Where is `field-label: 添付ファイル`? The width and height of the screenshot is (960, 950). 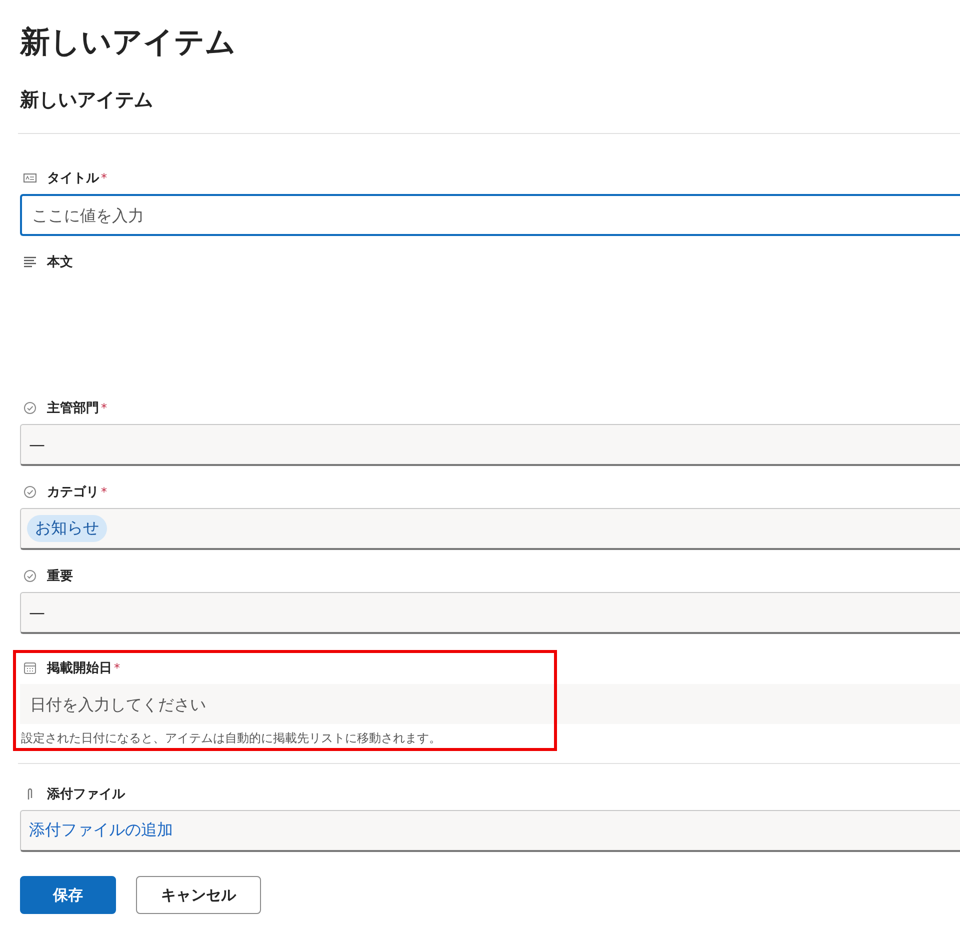 field-label: 添付ファイル is located at coordinates (86, 794).